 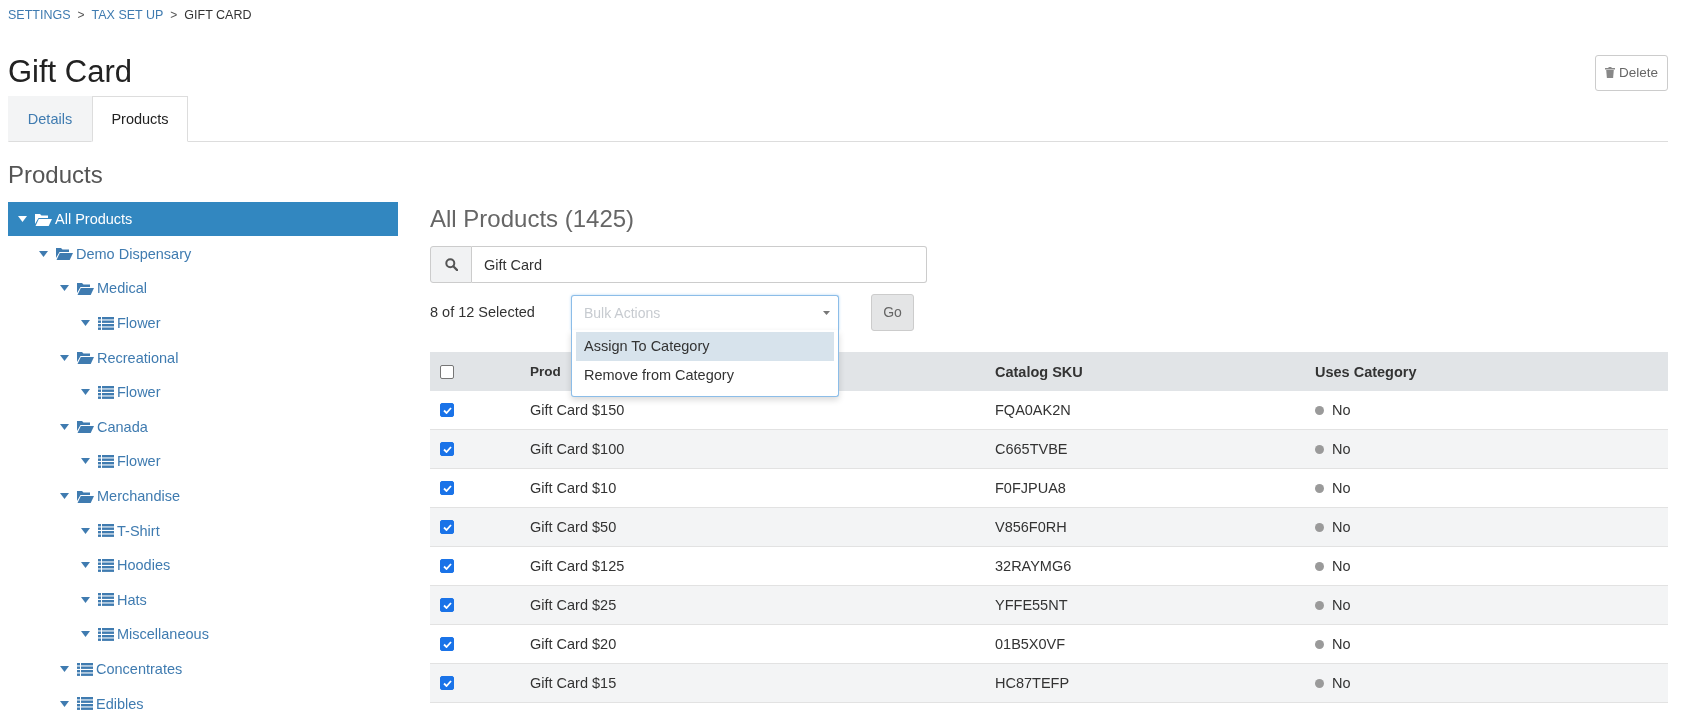 I want to click on tab: Details, so click(x=50, y=119).